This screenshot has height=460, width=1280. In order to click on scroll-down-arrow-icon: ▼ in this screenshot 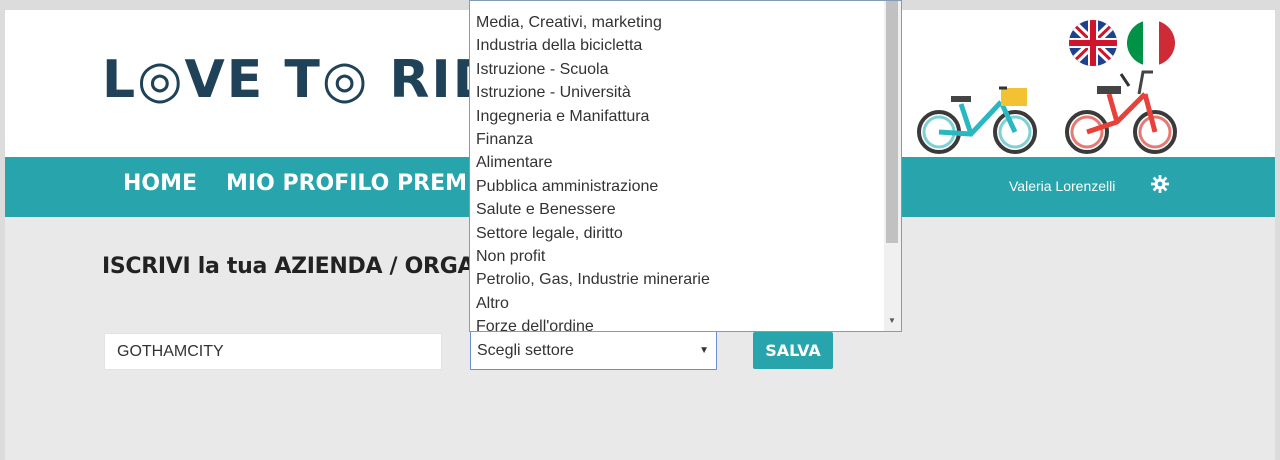, I will do `click(892, 320)`.